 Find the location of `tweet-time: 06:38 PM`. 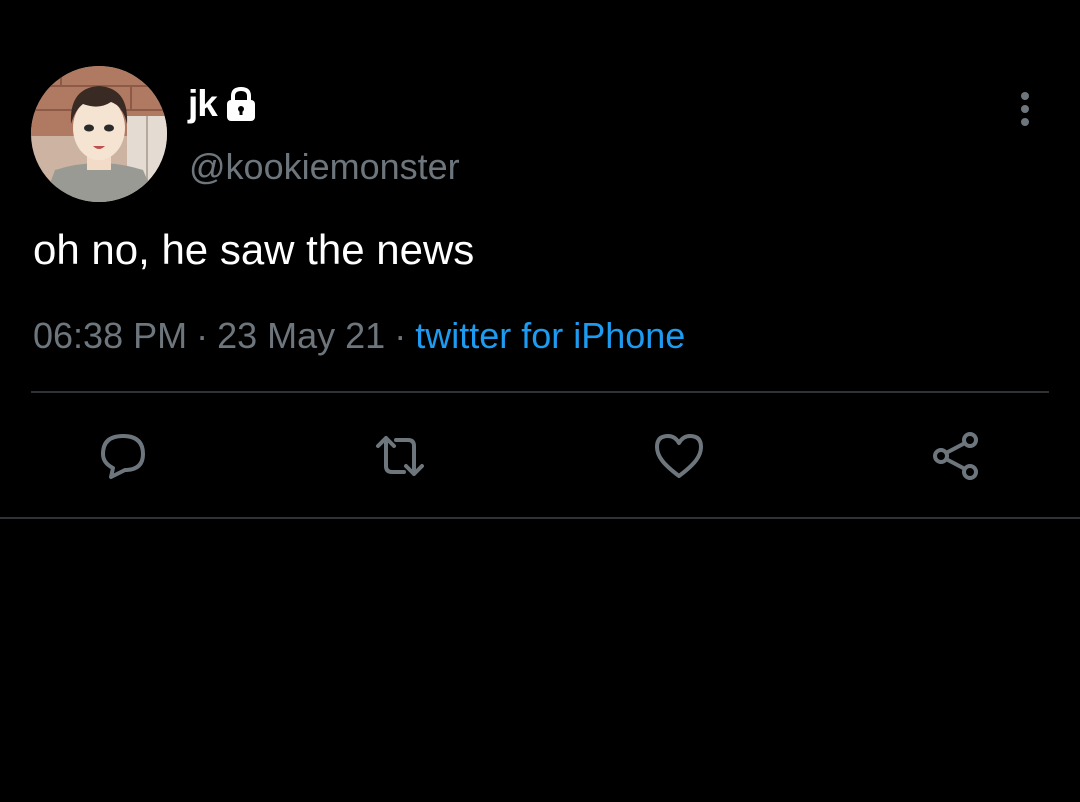

tweet-time: 06:38 PM is located at coordinates (110, 335).